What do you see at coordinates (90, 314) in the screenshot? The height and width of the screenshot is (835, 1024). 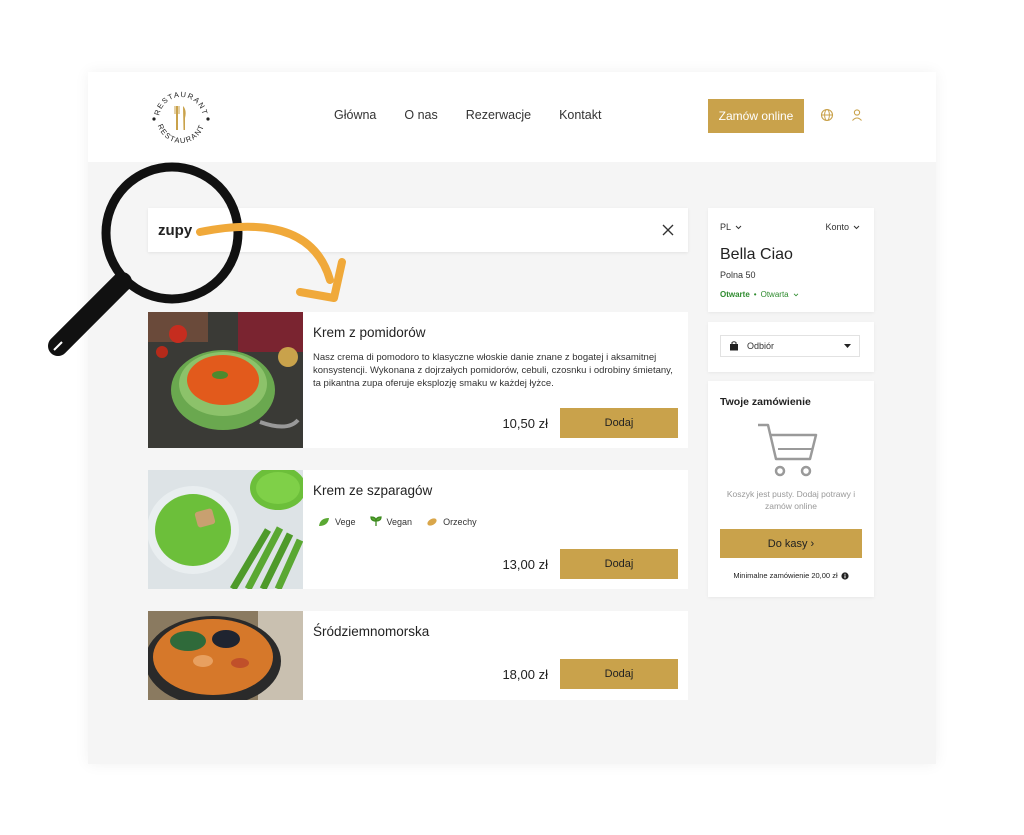 I see `magnifier-handle-icon` at bounding box center [90, 314].